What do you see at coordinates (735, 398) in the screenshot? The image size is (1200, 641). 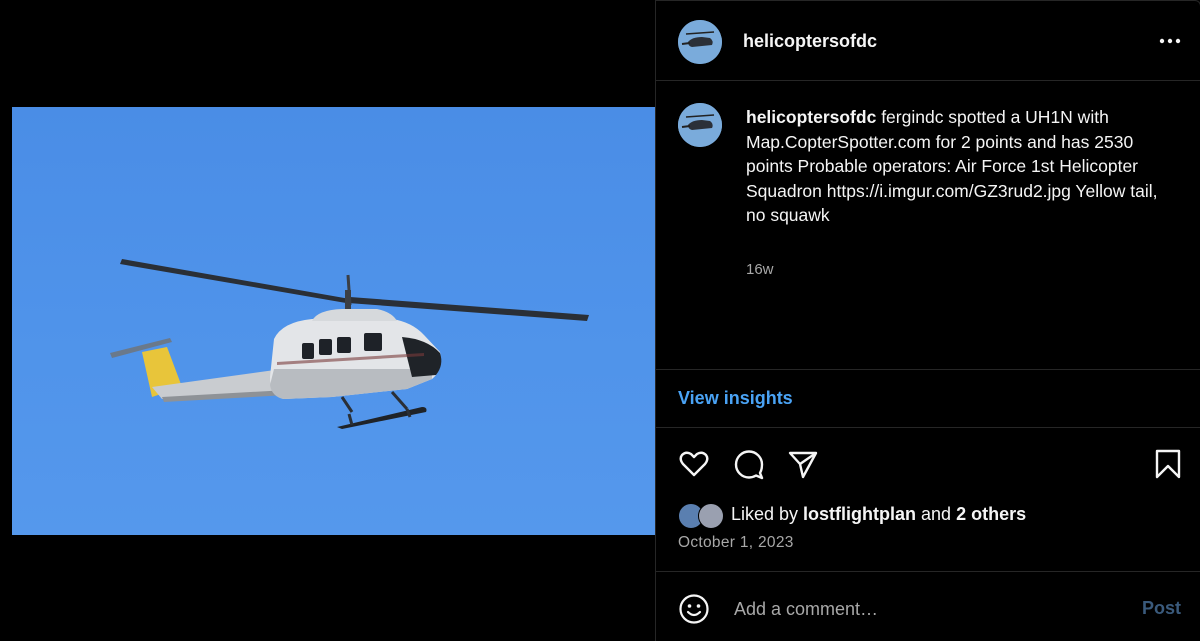 I see `view-insights-link: View insights` at bounding box center [735, 398].